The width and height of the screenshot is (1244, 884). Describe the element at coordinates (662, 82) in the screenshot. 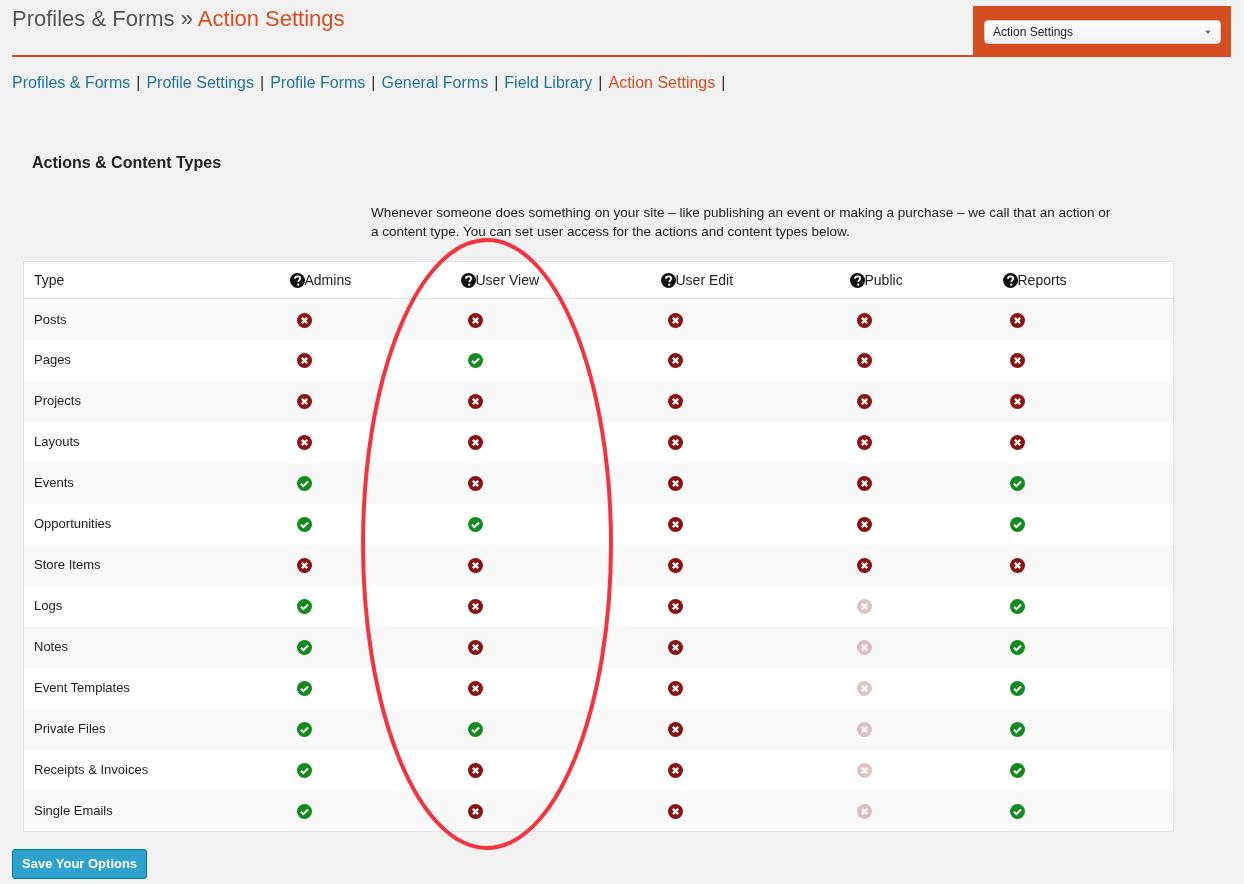

I see `nav-link: Action Settings` at that location.